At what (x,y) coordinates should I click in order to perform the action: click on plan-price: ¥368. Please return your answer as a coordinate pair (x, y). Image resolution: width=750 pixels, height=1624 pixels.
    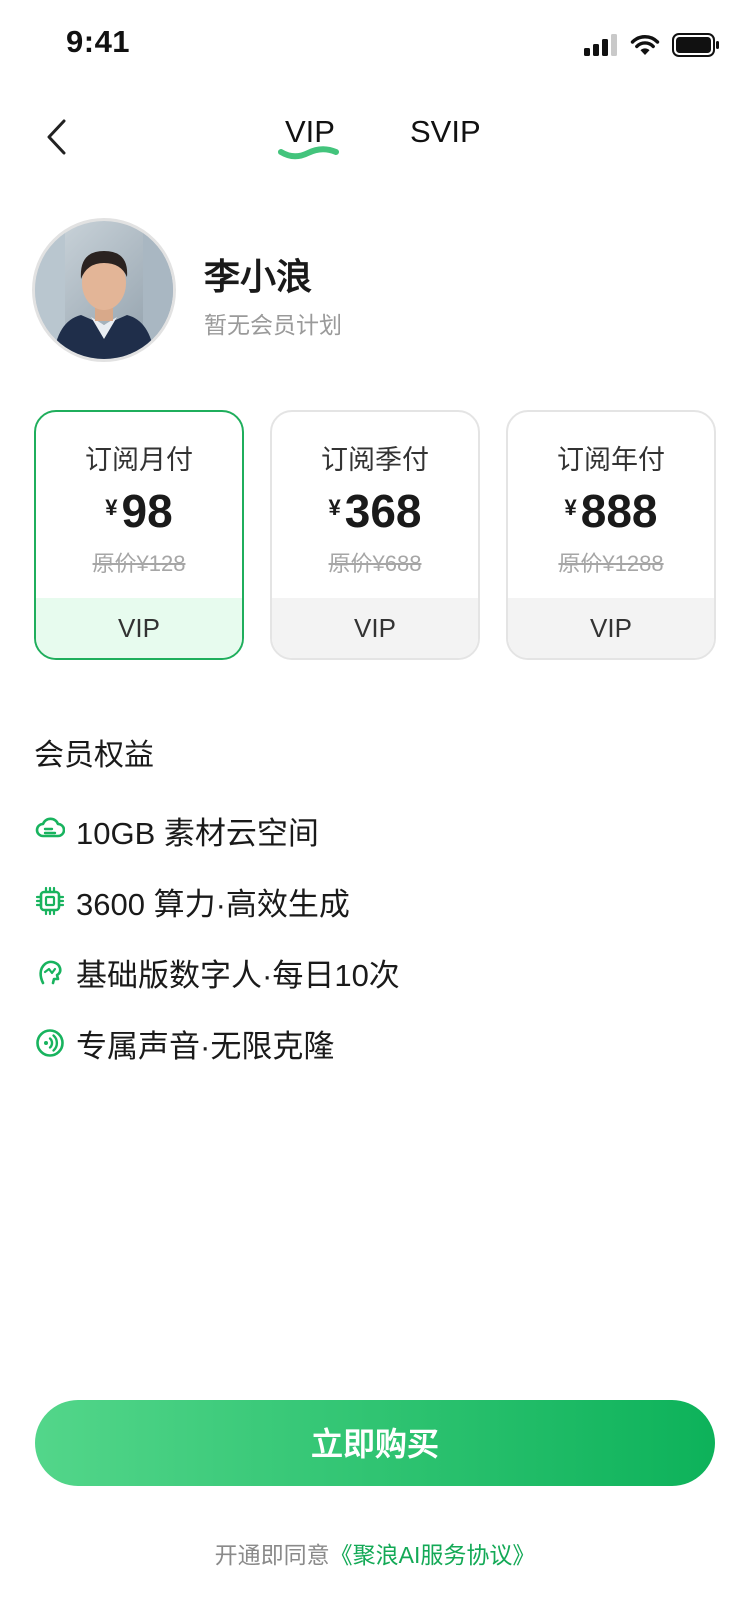
    Looking at the image, I should click on (375, 511).